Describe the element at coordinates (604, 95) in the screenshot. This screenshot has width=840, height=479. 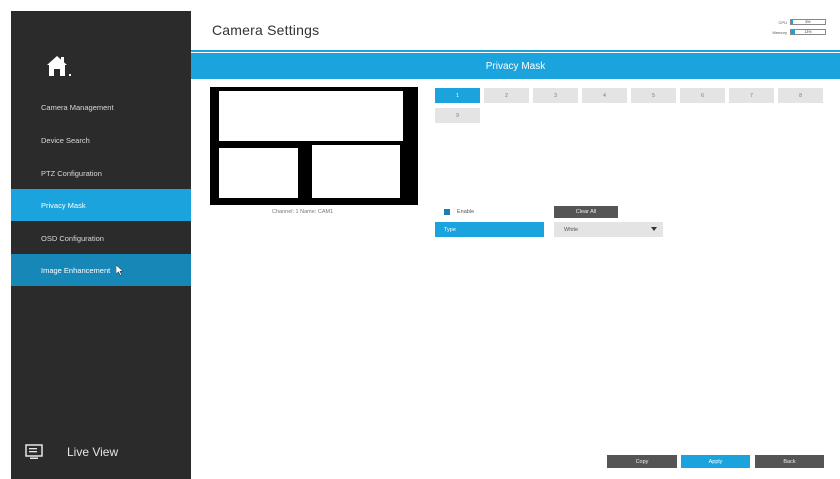
I see `mask-tab-4: 4` at that location.